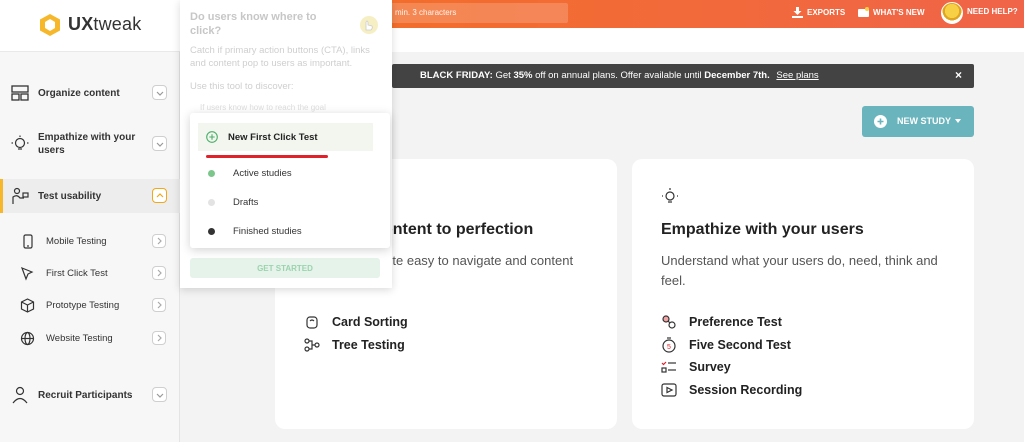 This screenshot has width=1024, height=442. What do you see at coordinates (20, 93) in the screenshot?
I see `layout-icon` at bounding box center [20, 93].